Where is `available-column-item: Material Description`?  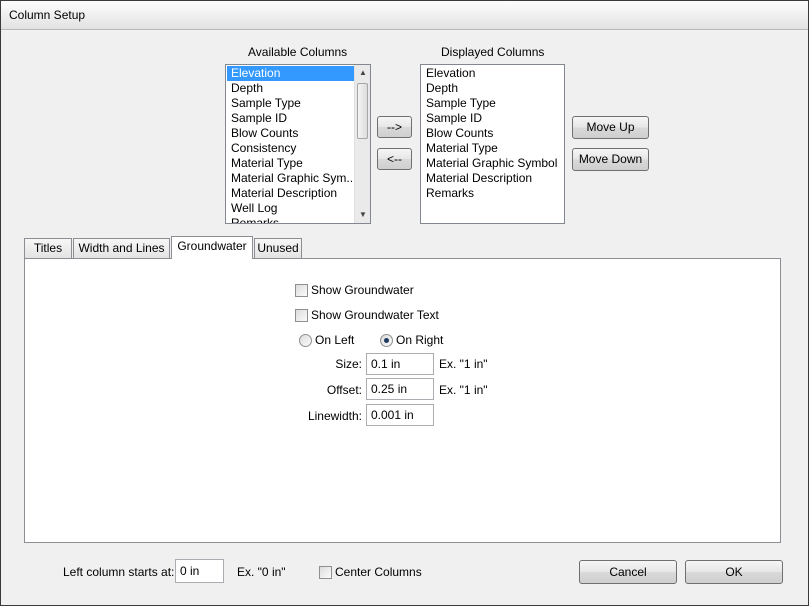
available-column-item: Material Description is located at coordinates (290, 193).